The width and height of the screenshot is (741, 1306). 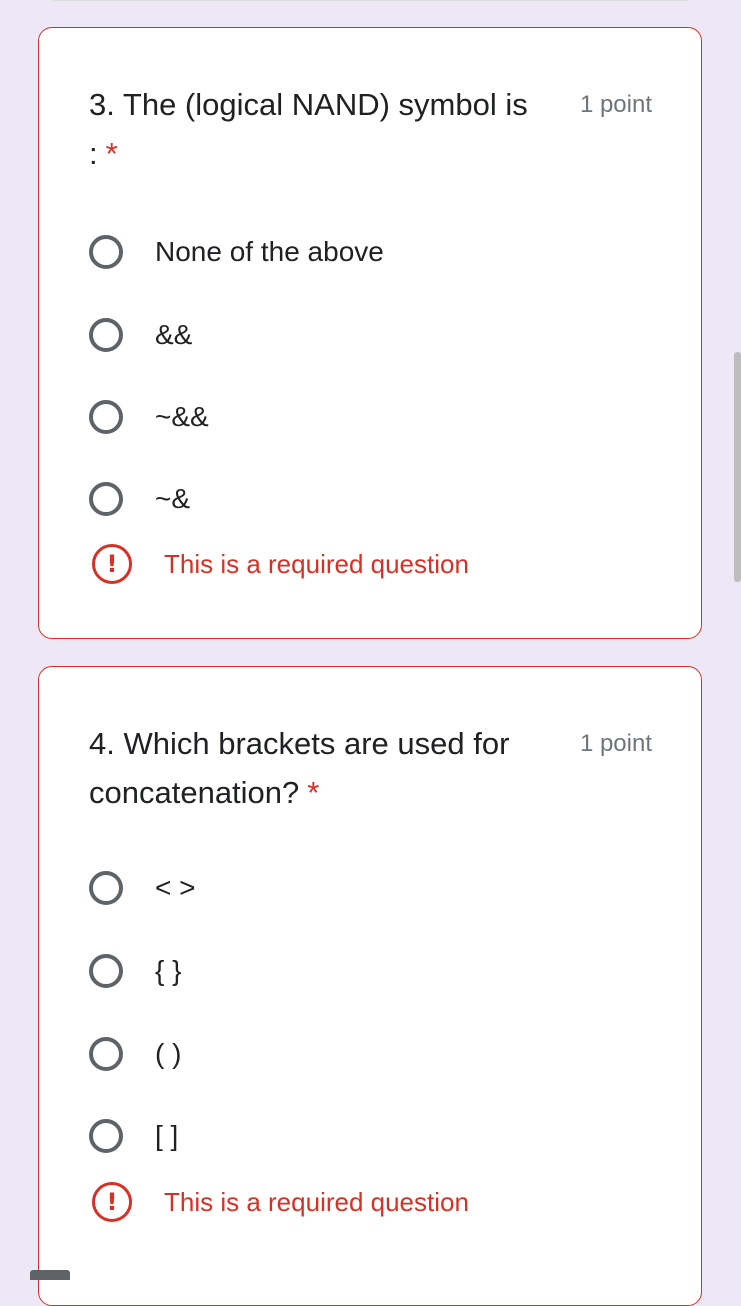 I want to click on option-double-ampersand: &&, so click(x=140, y=335).